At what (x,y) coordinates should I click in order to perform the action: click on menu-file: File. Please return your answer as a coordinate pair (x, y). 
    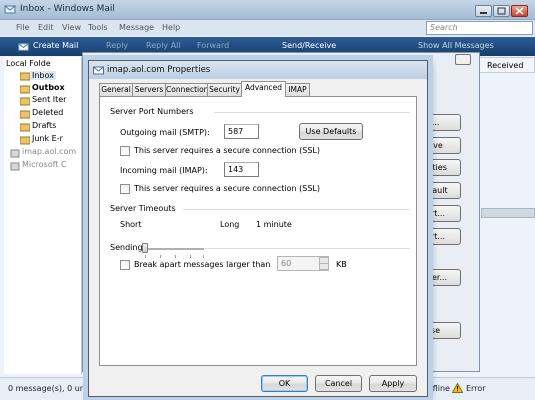
    Looking at the image, I should click on (22, 27).